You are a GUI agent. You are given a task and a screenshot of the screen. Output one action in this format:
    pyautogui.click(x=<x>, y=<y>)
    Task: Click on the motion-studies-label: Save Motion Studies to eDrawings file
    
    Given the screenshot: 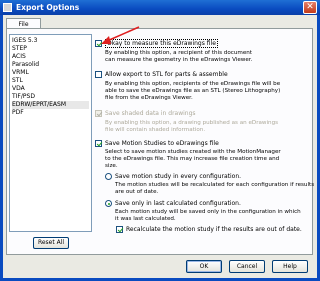 What is the action you would take?
    pyautogui.click(x=162, y=143)
    